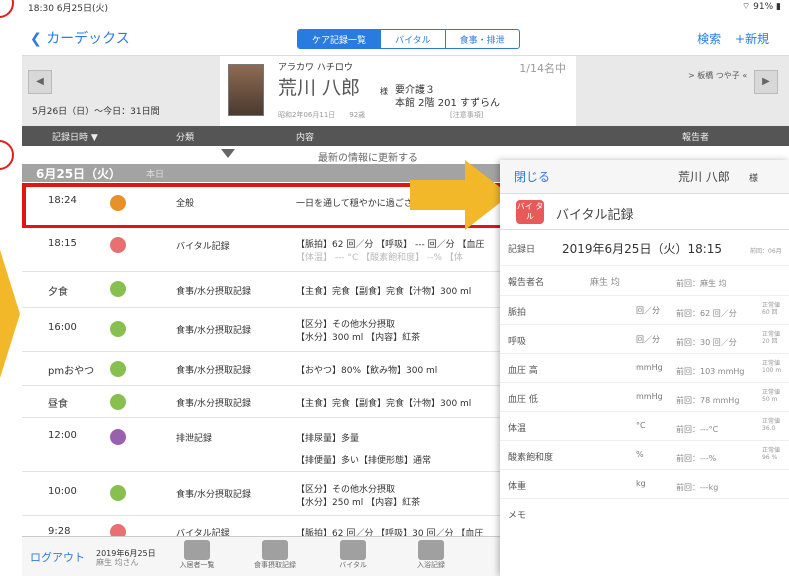 This screenshot has width=789, height=576. Describe the element at coordinates (262, 528) in the screenshot. I see `table-row: 9:28 バイタル記録 【脈拍】62 回／分 【呼吸】30 回／分 【血圧` at that location.